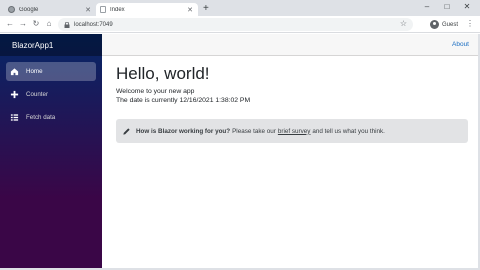 This screenshot has width=480, height=270. I want to click on pencil-icon, so click(126, 131).